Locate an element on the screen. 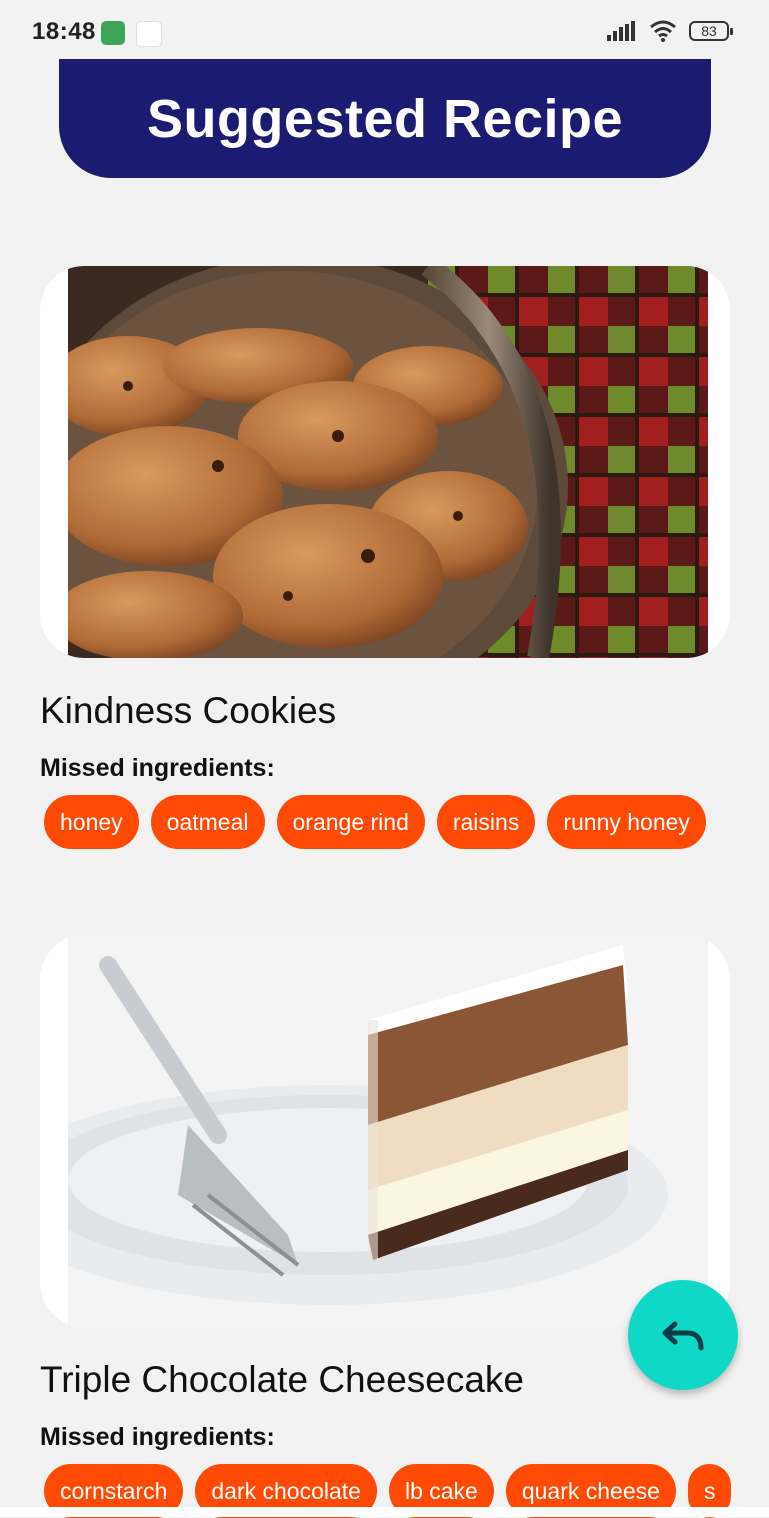 Image resolution: width=769 pixels, height=1518 pixels. status-indicators: 83 is located at coordinates (670, 31).